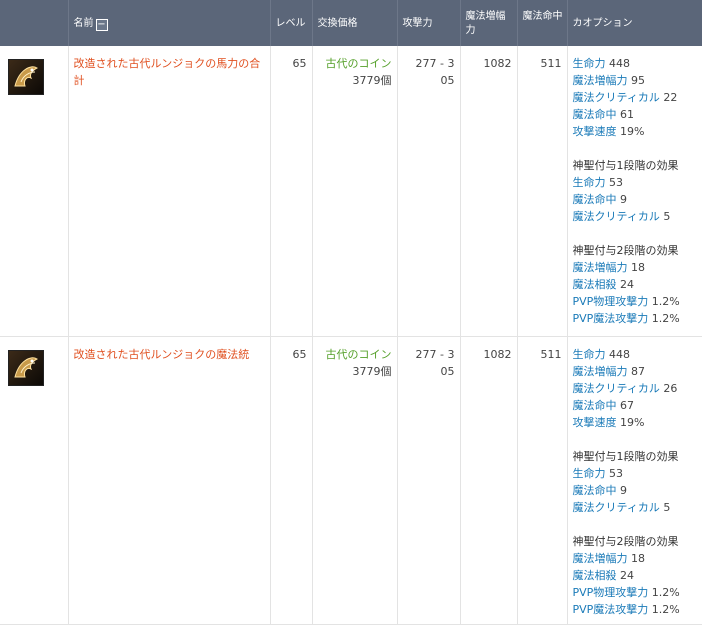 Image resolution: width=702 pixels, height=625 pixels. What do you see at coordinates (603, 114) in the screenshot?
I see `option-line: 魔法命中 61` at bounding box center [603, 114].